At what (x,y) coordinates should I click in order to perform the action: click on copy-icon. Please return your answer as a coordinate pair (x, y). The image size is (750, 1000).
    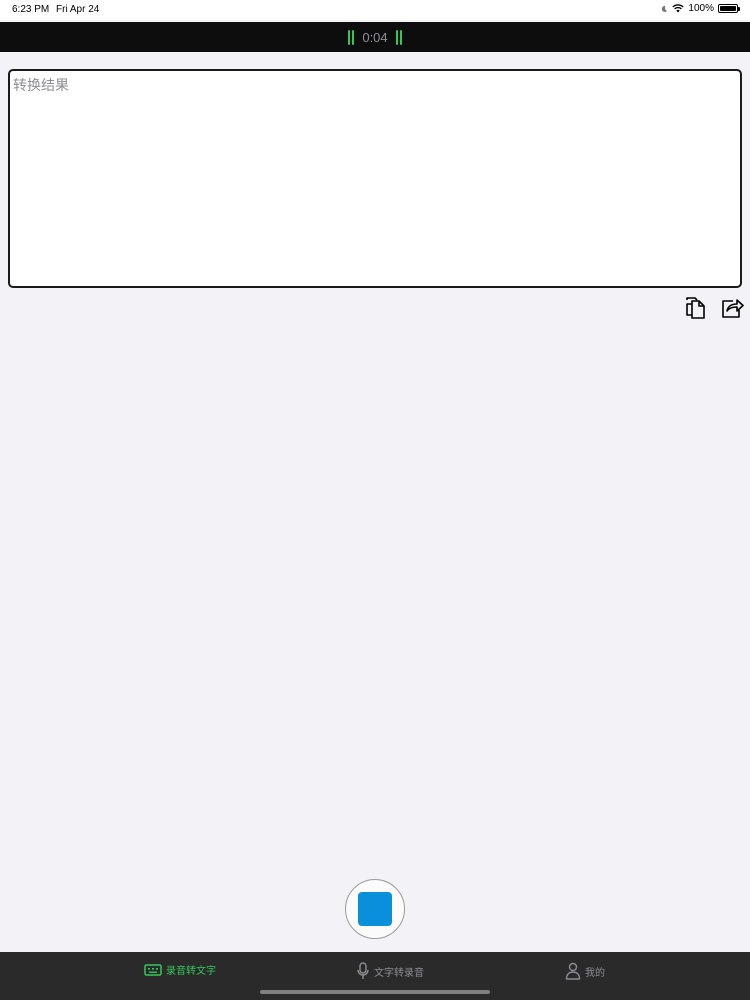
    Looking at the image, I should click on (695, 308).